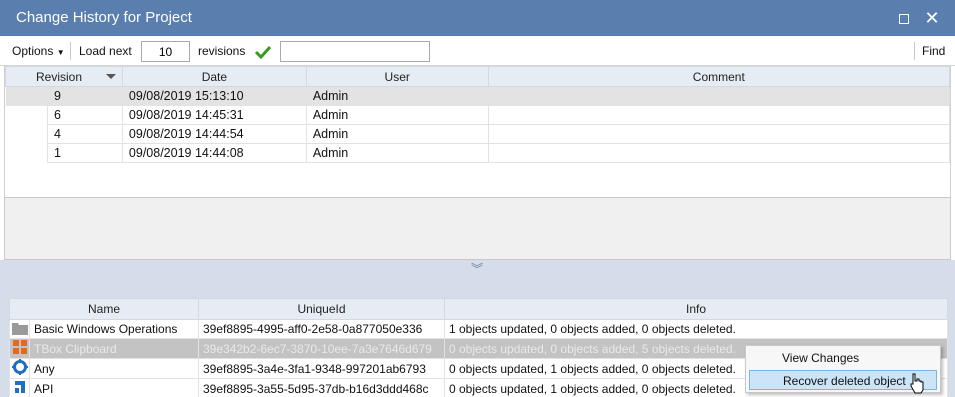  I want to click on dropdown-arrow-icon: ▼, so click(60, 52).